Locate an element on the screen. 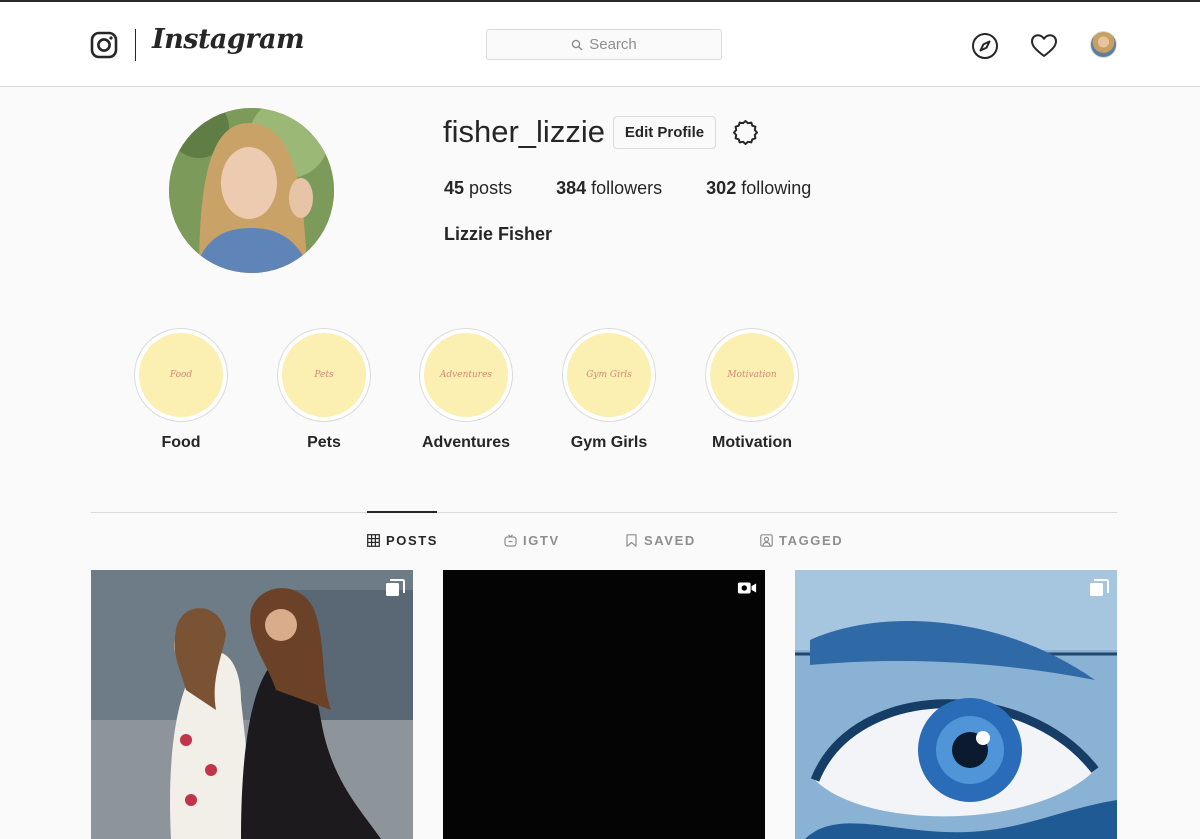 The width and height of the screenshot is (1200, 839). posts-stat: 45 posts is located at coordinates (478, 188).